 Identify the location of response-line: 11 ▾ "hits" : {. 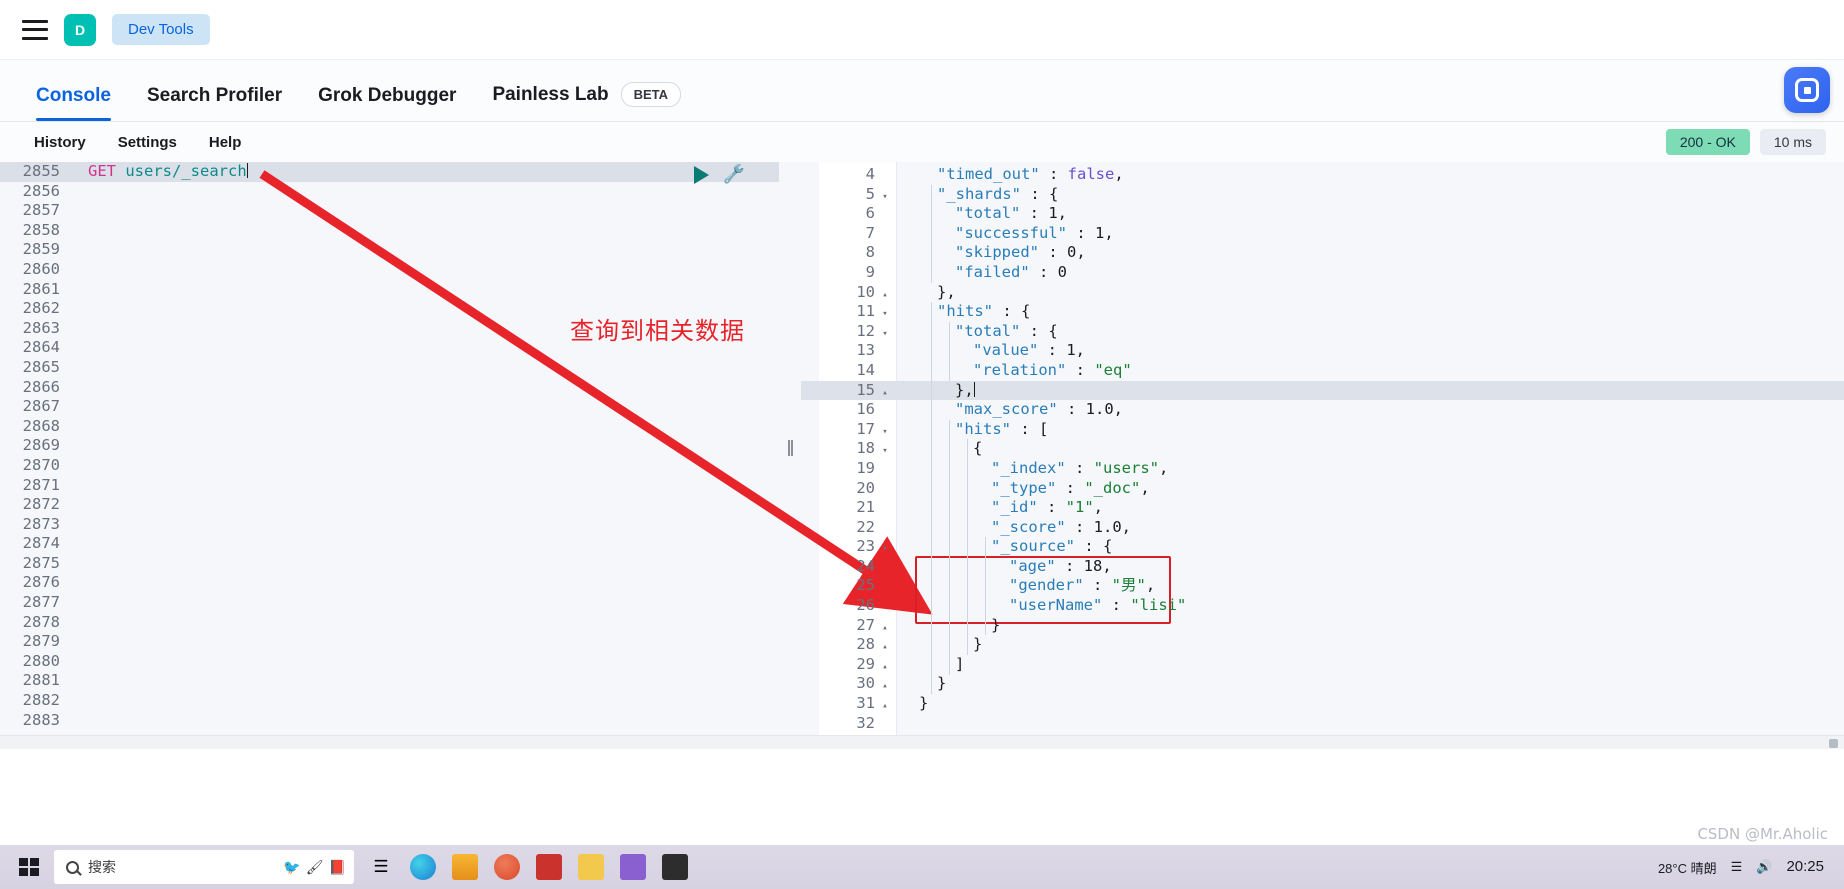
(1322, 312).